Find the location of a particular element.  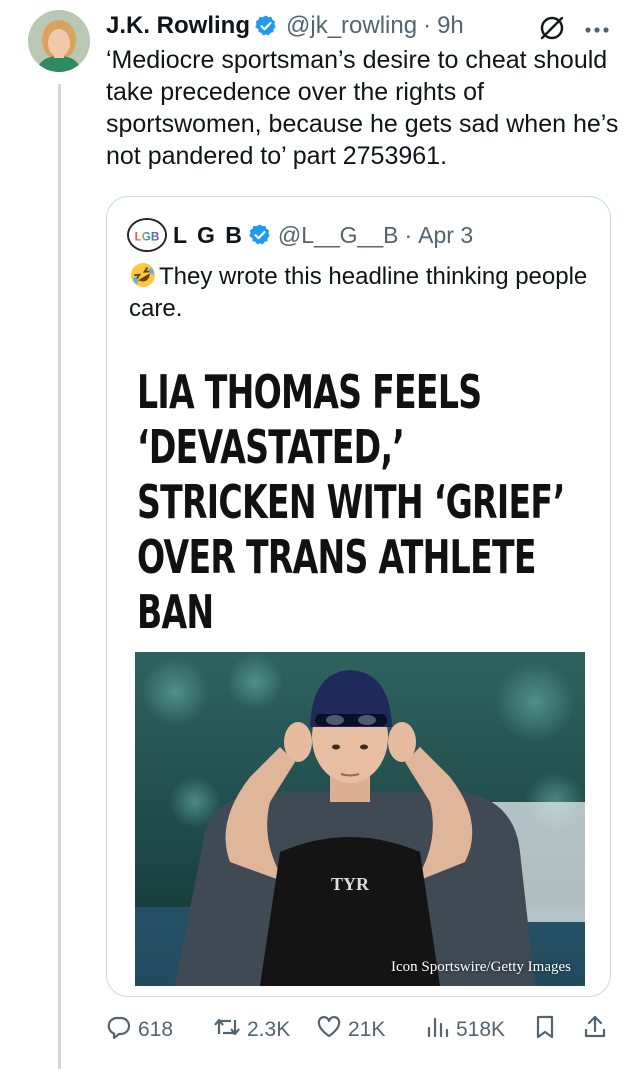

like-count: 21K is located at coordinates (367, 1029).